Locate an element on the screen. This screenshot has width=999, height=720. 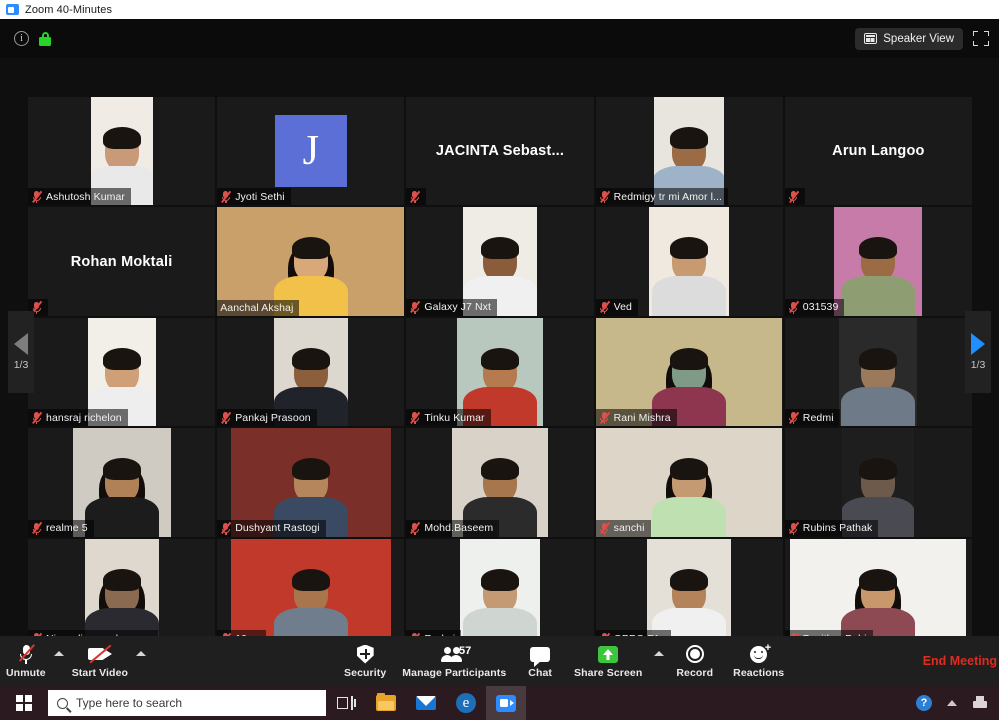
participant-tile: Arun Langoo is located at coordinates (878, 151).